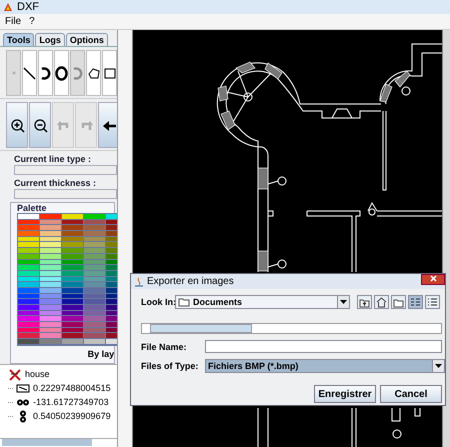 This screenshot has width=450, height=447. I want to click on tree-item: 0.54050239909679, so click(72, 416).